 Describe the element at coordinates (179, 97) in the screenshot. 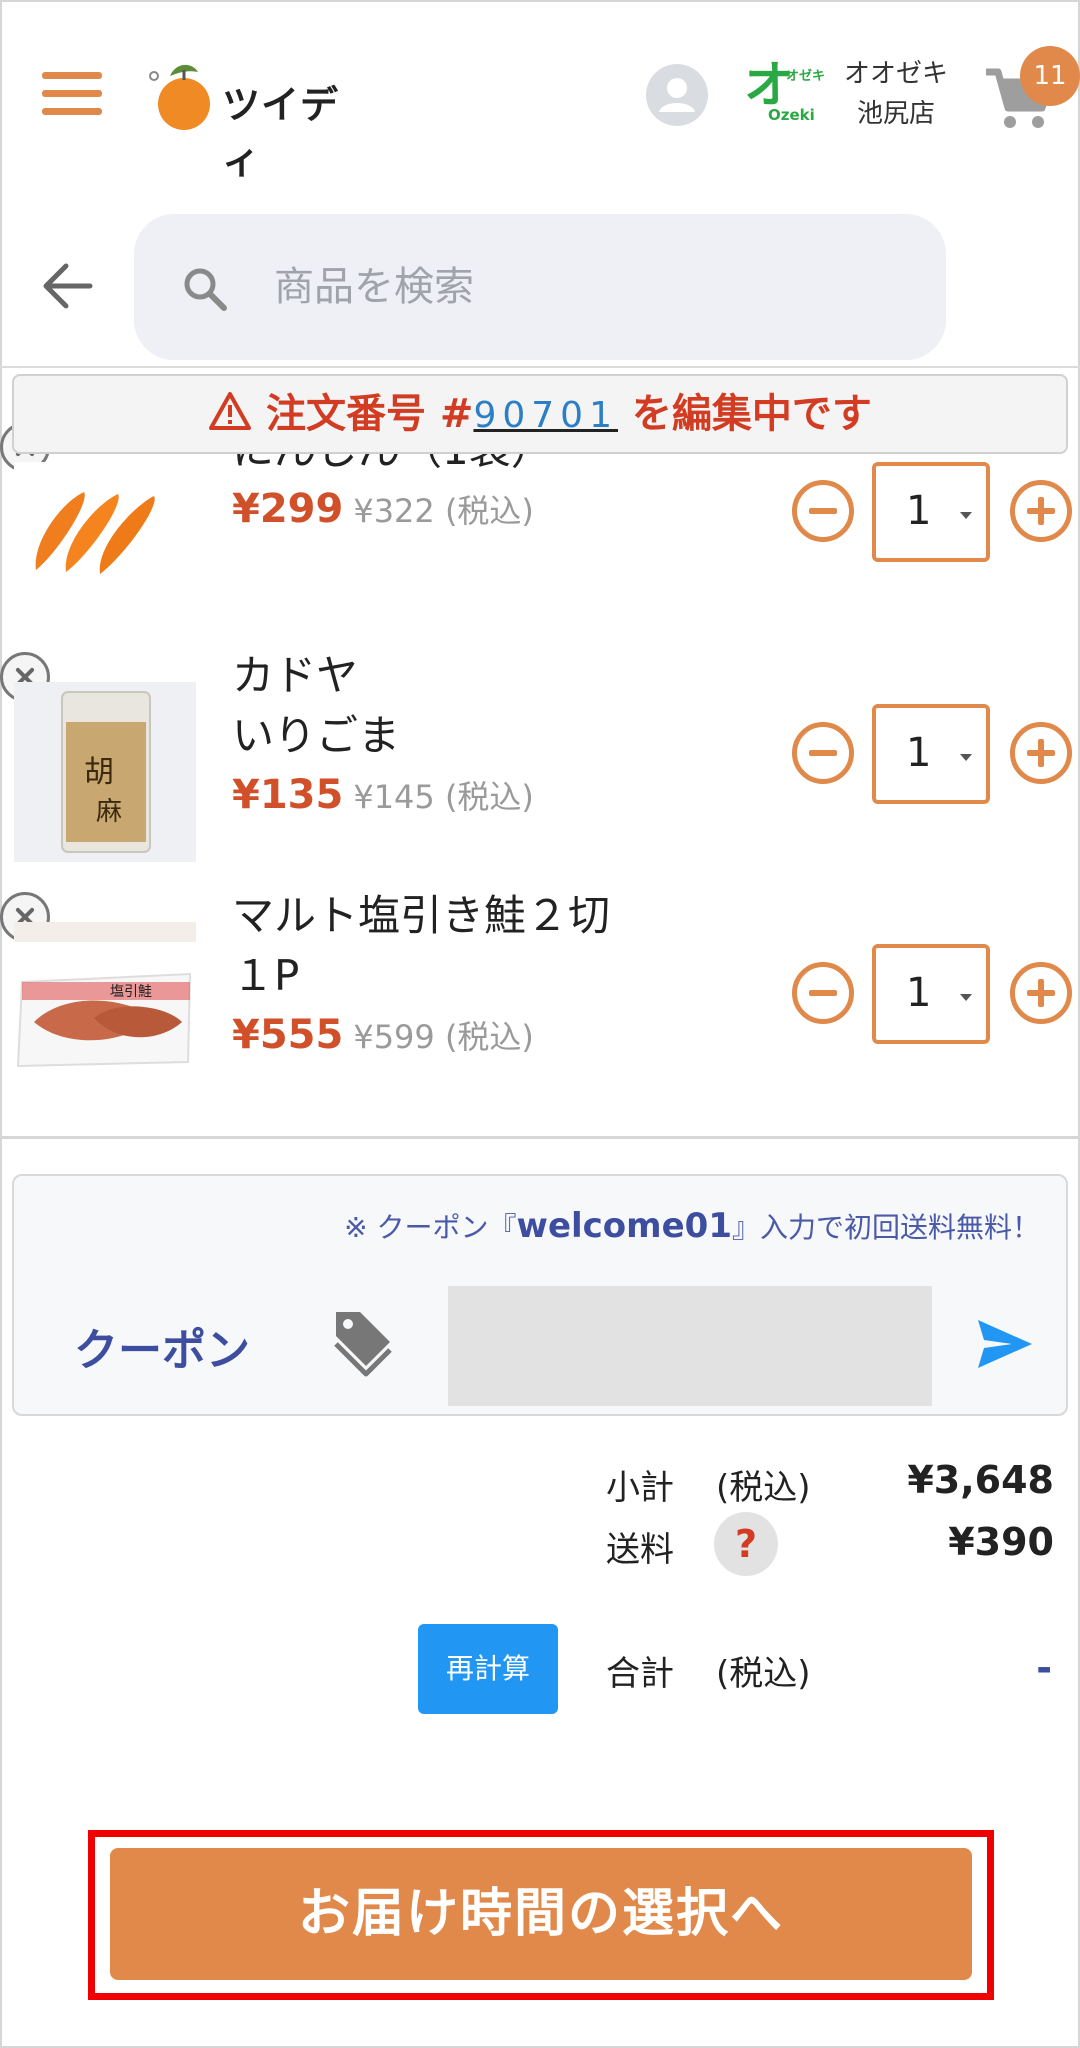

I see `orange-logo-icon` at that location.